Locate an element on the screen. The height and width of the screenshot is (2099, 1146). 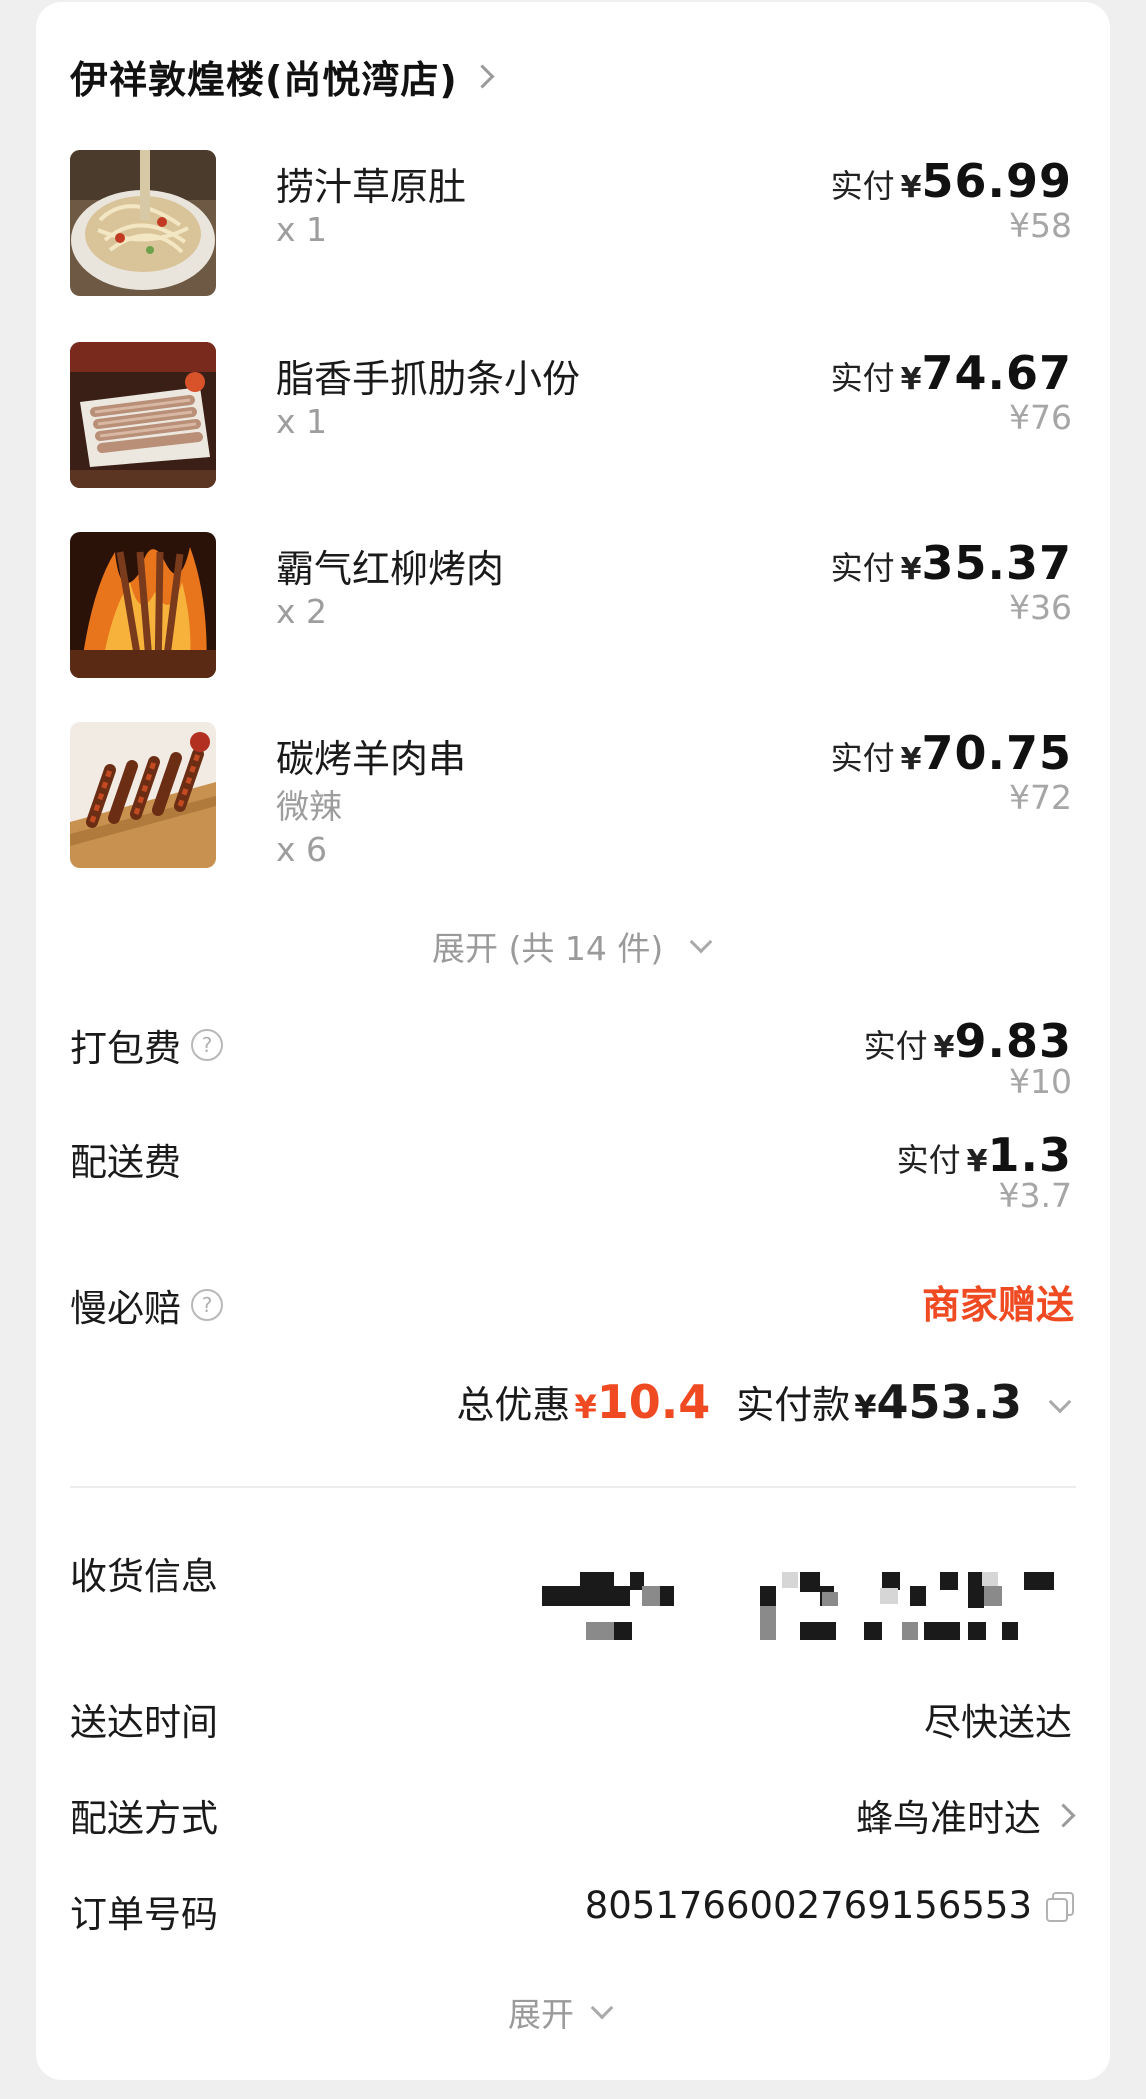
discount-amount: 10.4 is located at coordinates (653, 1402).